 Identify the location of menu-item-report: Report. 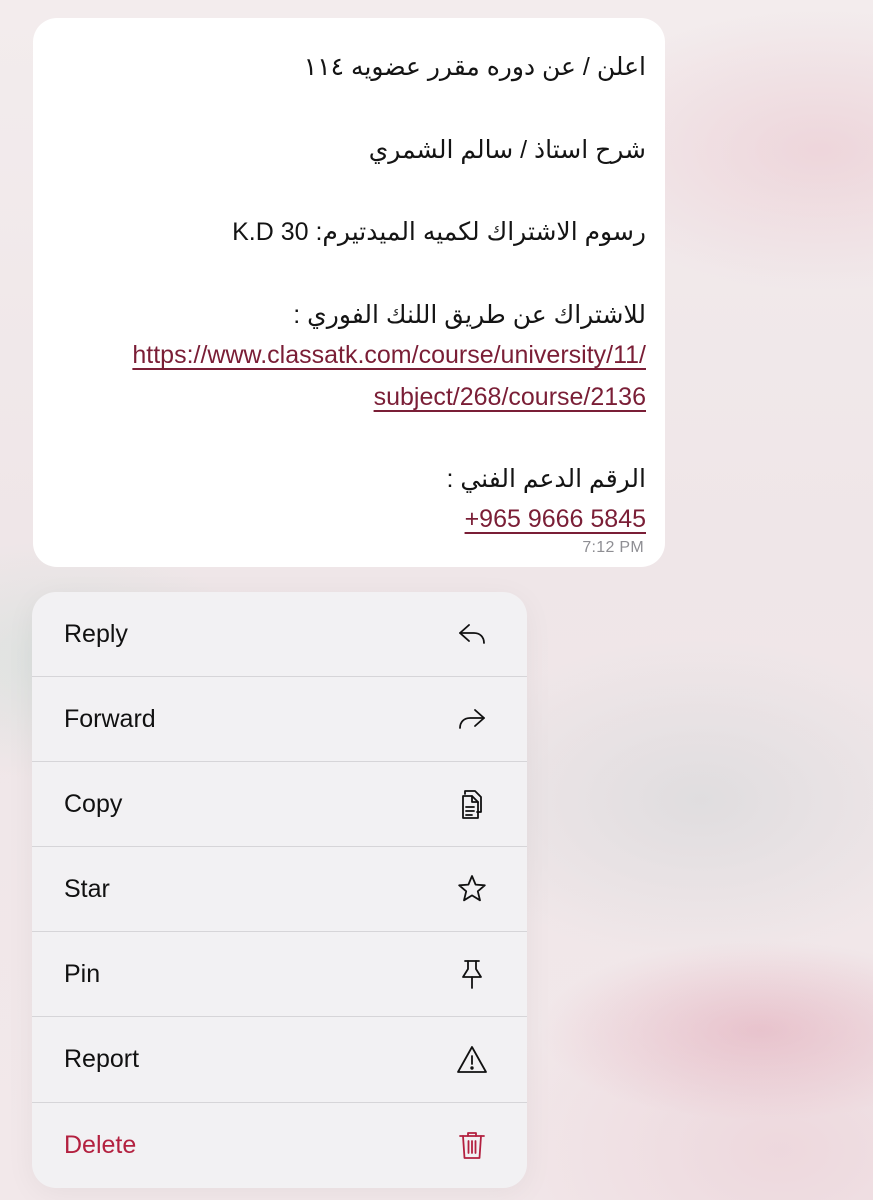
(279, 1060).